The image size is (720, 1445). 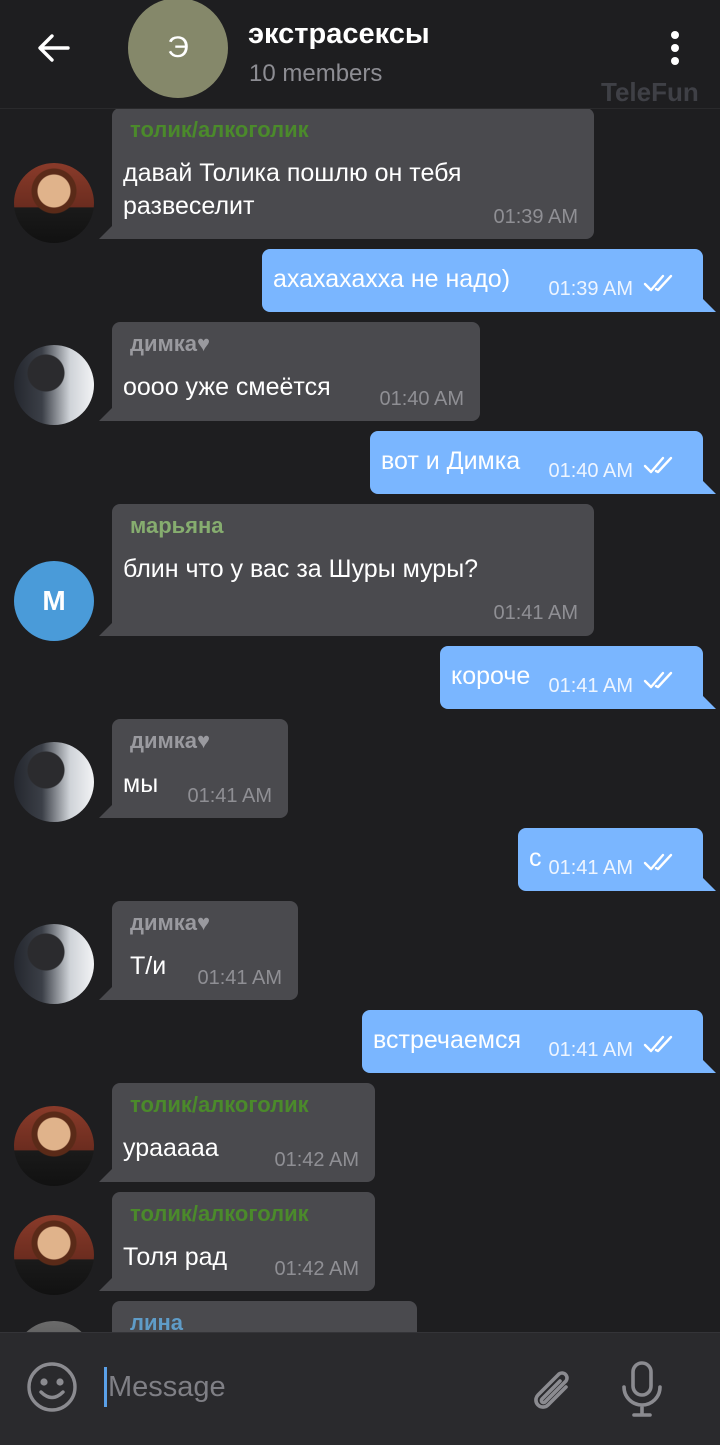 I want to click on message-bubble-outgoing: ахахахахха не надо) 01:39 AM, so click(x=489, y=280).